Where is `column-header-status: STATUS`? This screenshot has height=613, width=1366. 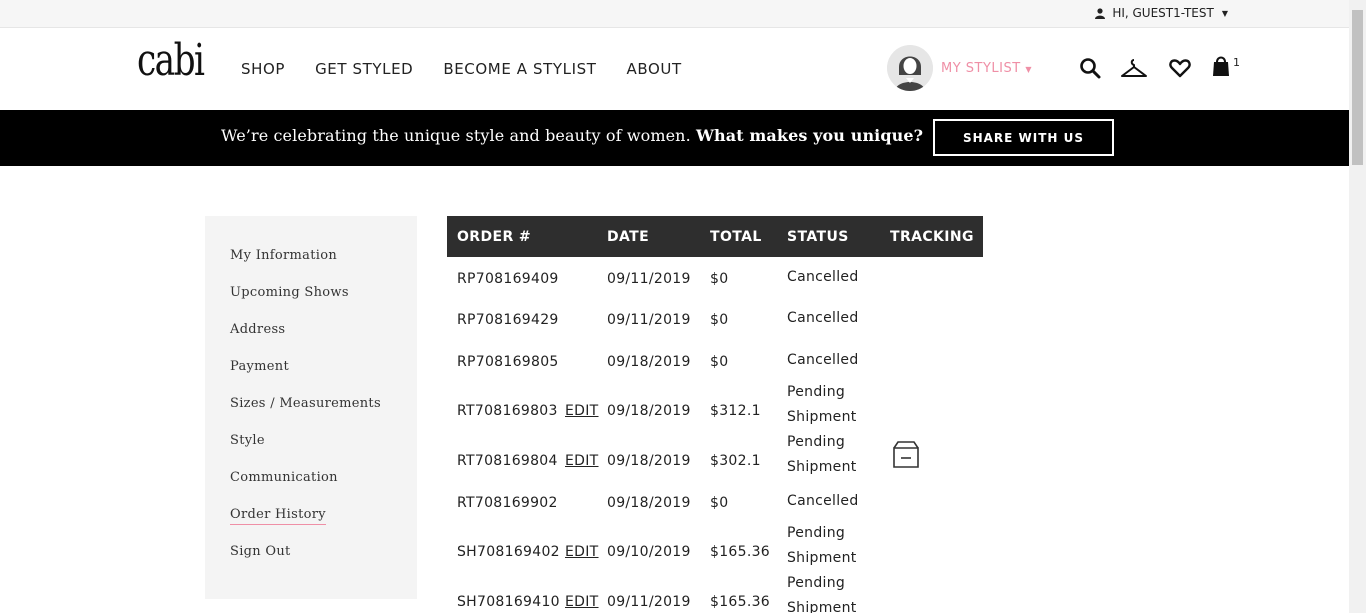
column-header-status: STATUS is located at coordinates (818, 237).